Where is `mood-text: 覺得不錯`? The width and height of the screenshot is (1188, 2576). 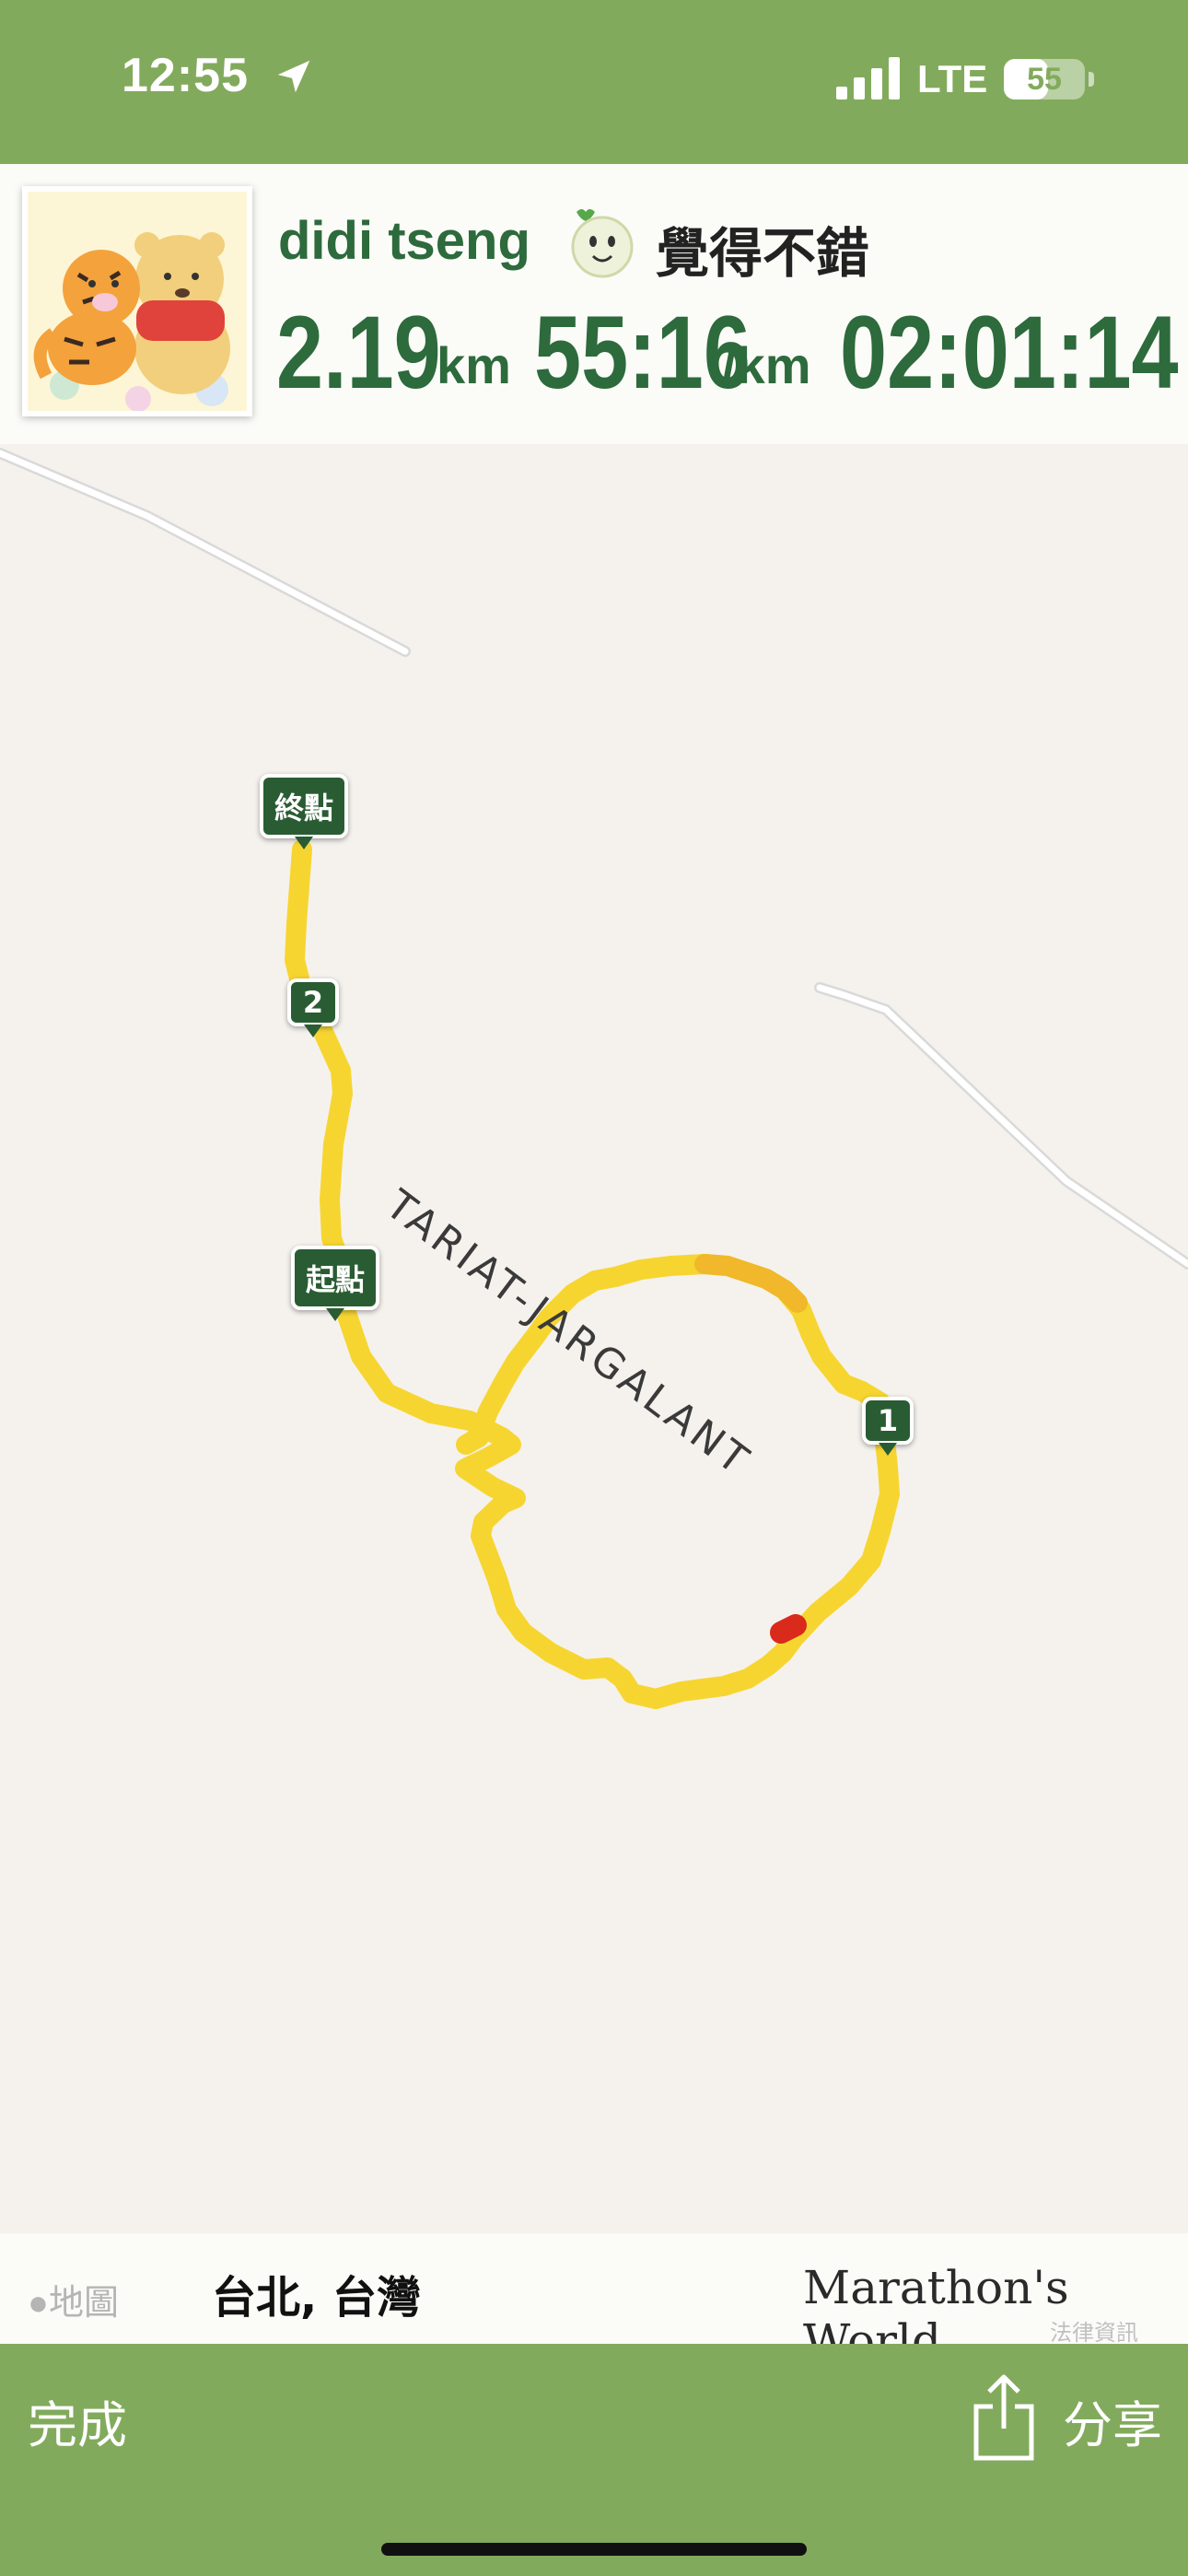 mood-text: 覺得不錯 is located at coordinates (763, 254).